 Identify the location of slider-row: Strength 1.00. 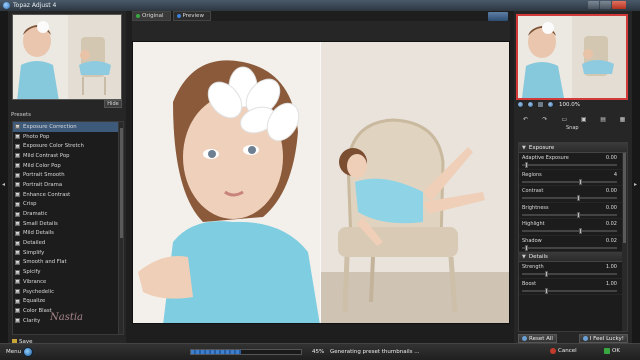
(573, 270).